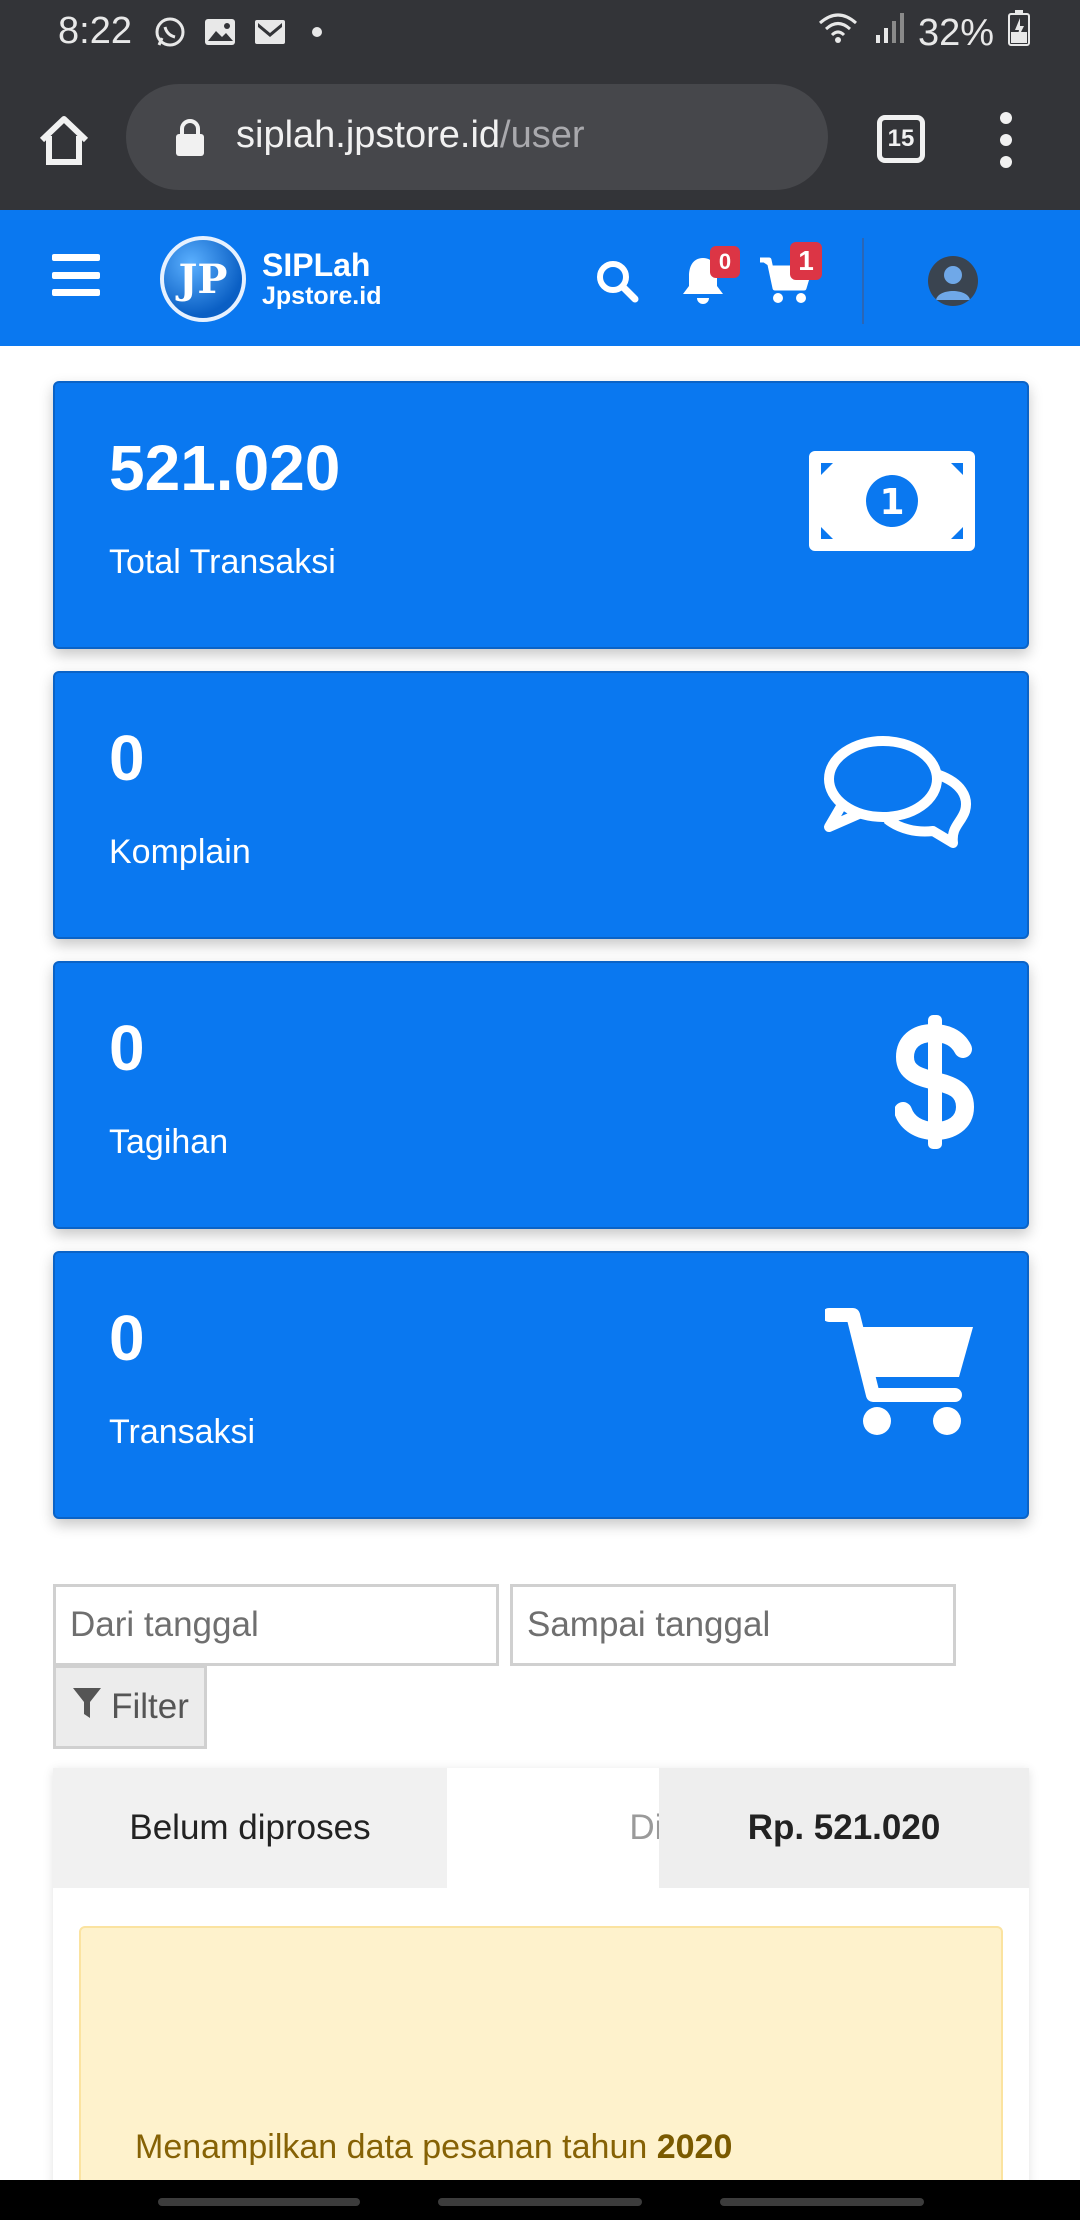 The width and height of the screenshot is (1080, 2220). What do you see at coordinates (540, 278) in the screenshot?
I see `app-header: JP SIPLah Jpstore.id 0 1` at bounding box center [540, 278].